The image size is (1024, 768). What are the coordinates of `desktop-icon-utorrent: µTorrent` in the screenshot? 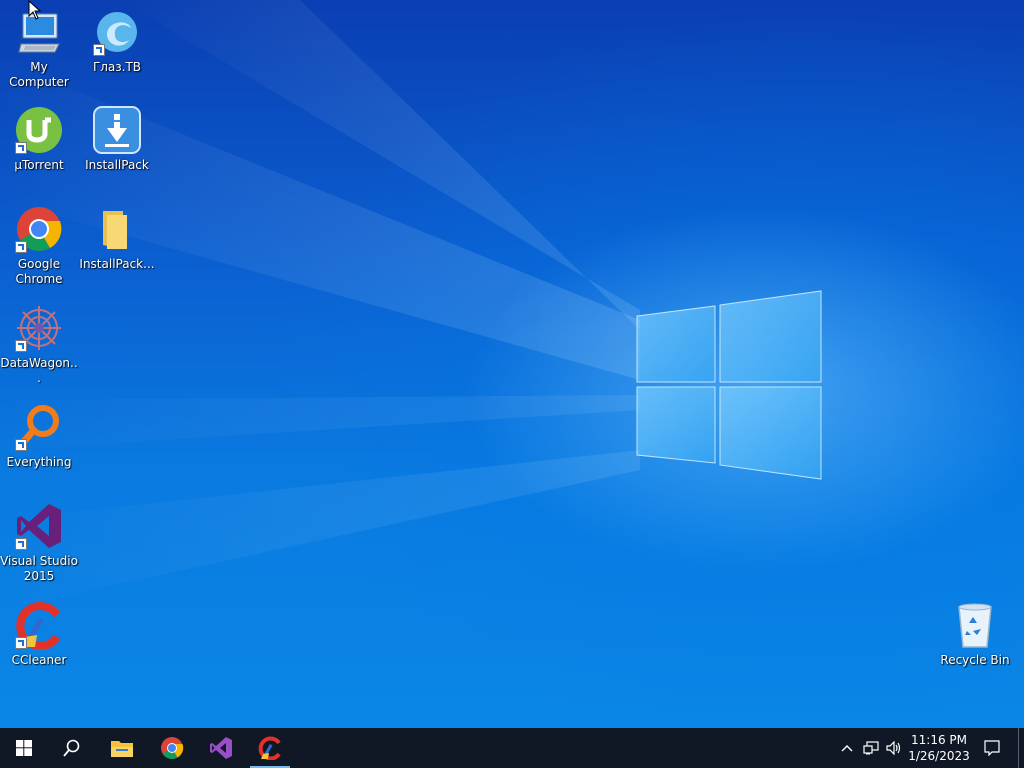 It's located at (39, 139).